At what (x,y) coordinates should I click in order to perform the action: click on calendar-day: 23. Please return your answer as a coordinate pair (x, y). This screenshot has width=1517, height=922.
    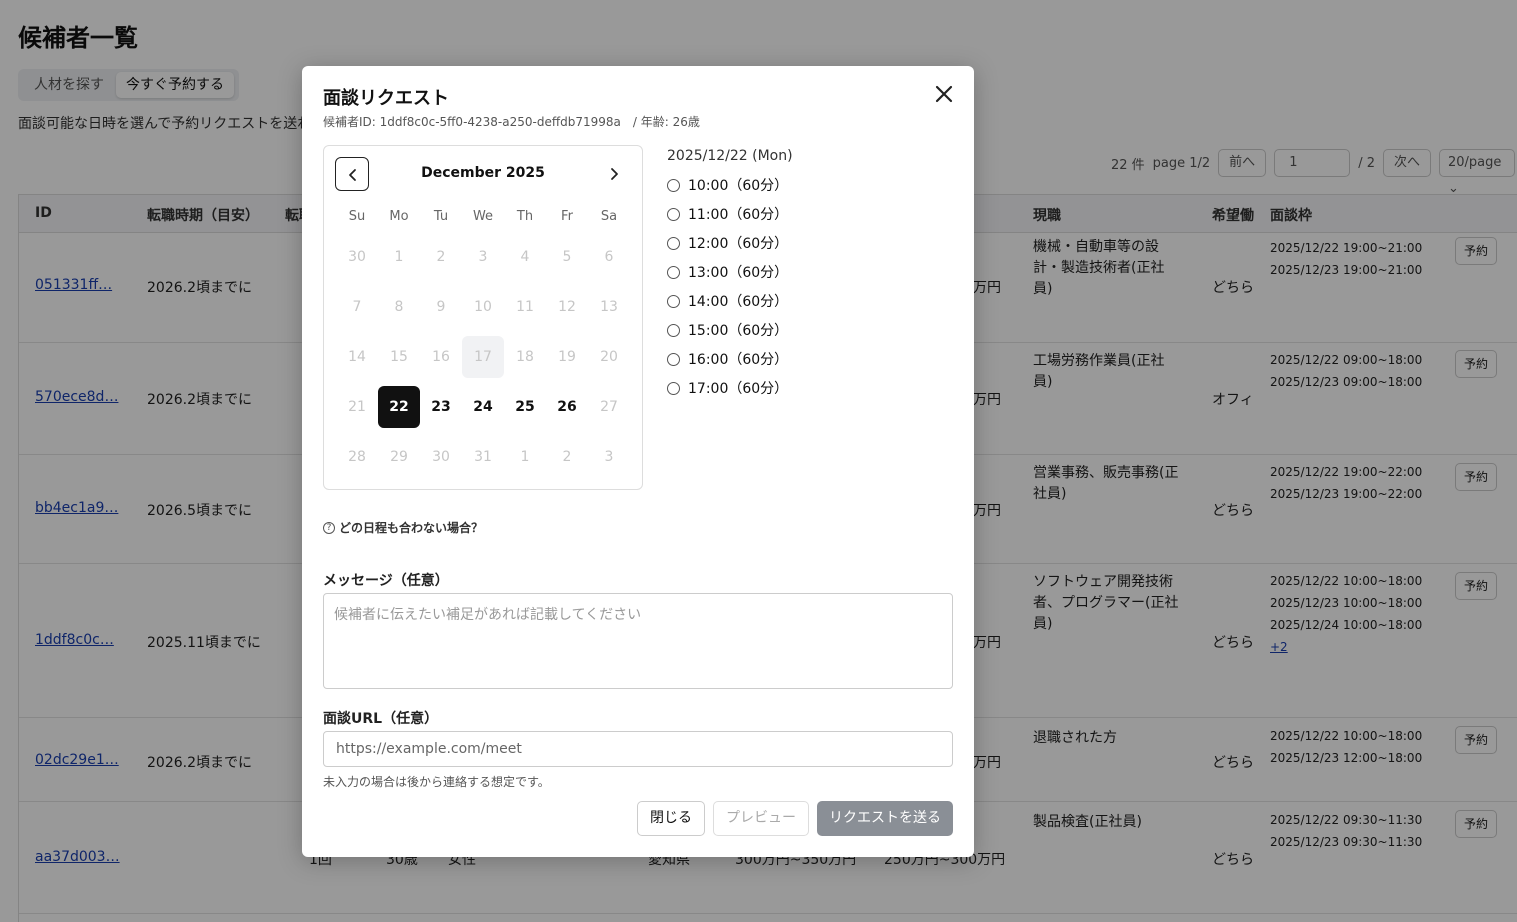
    Looking at the image, I should click on (441, 407).